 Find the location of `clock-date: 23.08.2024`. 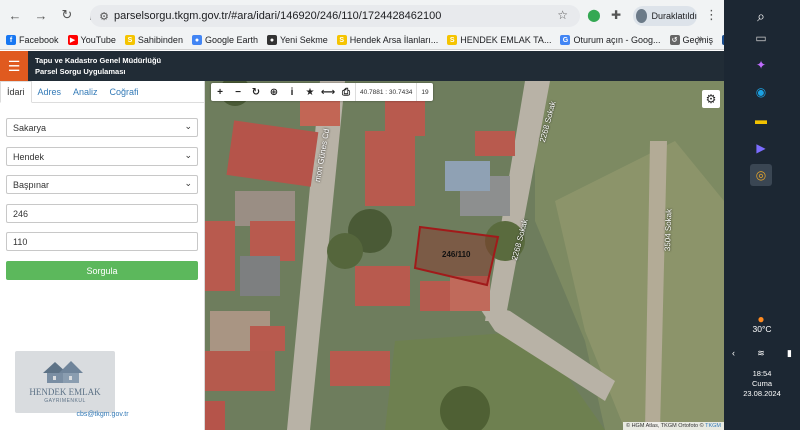

clock-date: 23.08.2024 is located at coordinates (762, 393).